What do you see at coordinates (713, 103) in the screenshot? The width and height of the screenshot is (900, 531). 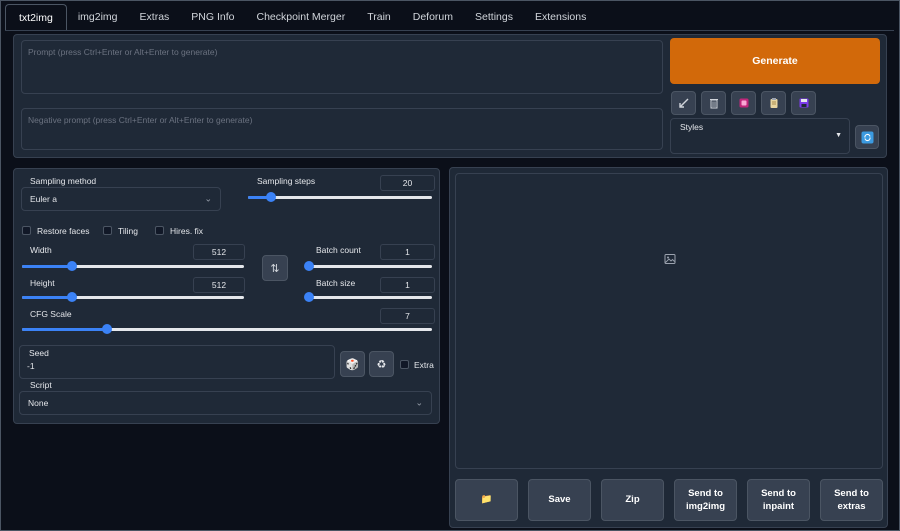 I see `trash-icon` at bounding box center [713, 103].